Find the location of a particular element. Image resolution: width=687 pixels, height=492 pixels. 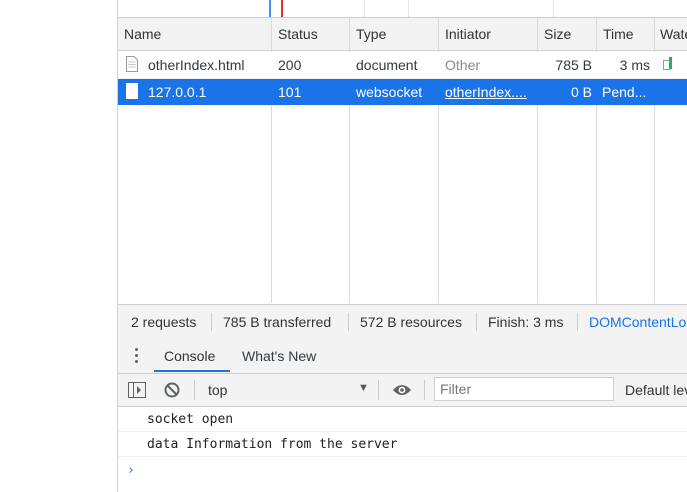

console-message: socket open is located at coordinates (402, 419).